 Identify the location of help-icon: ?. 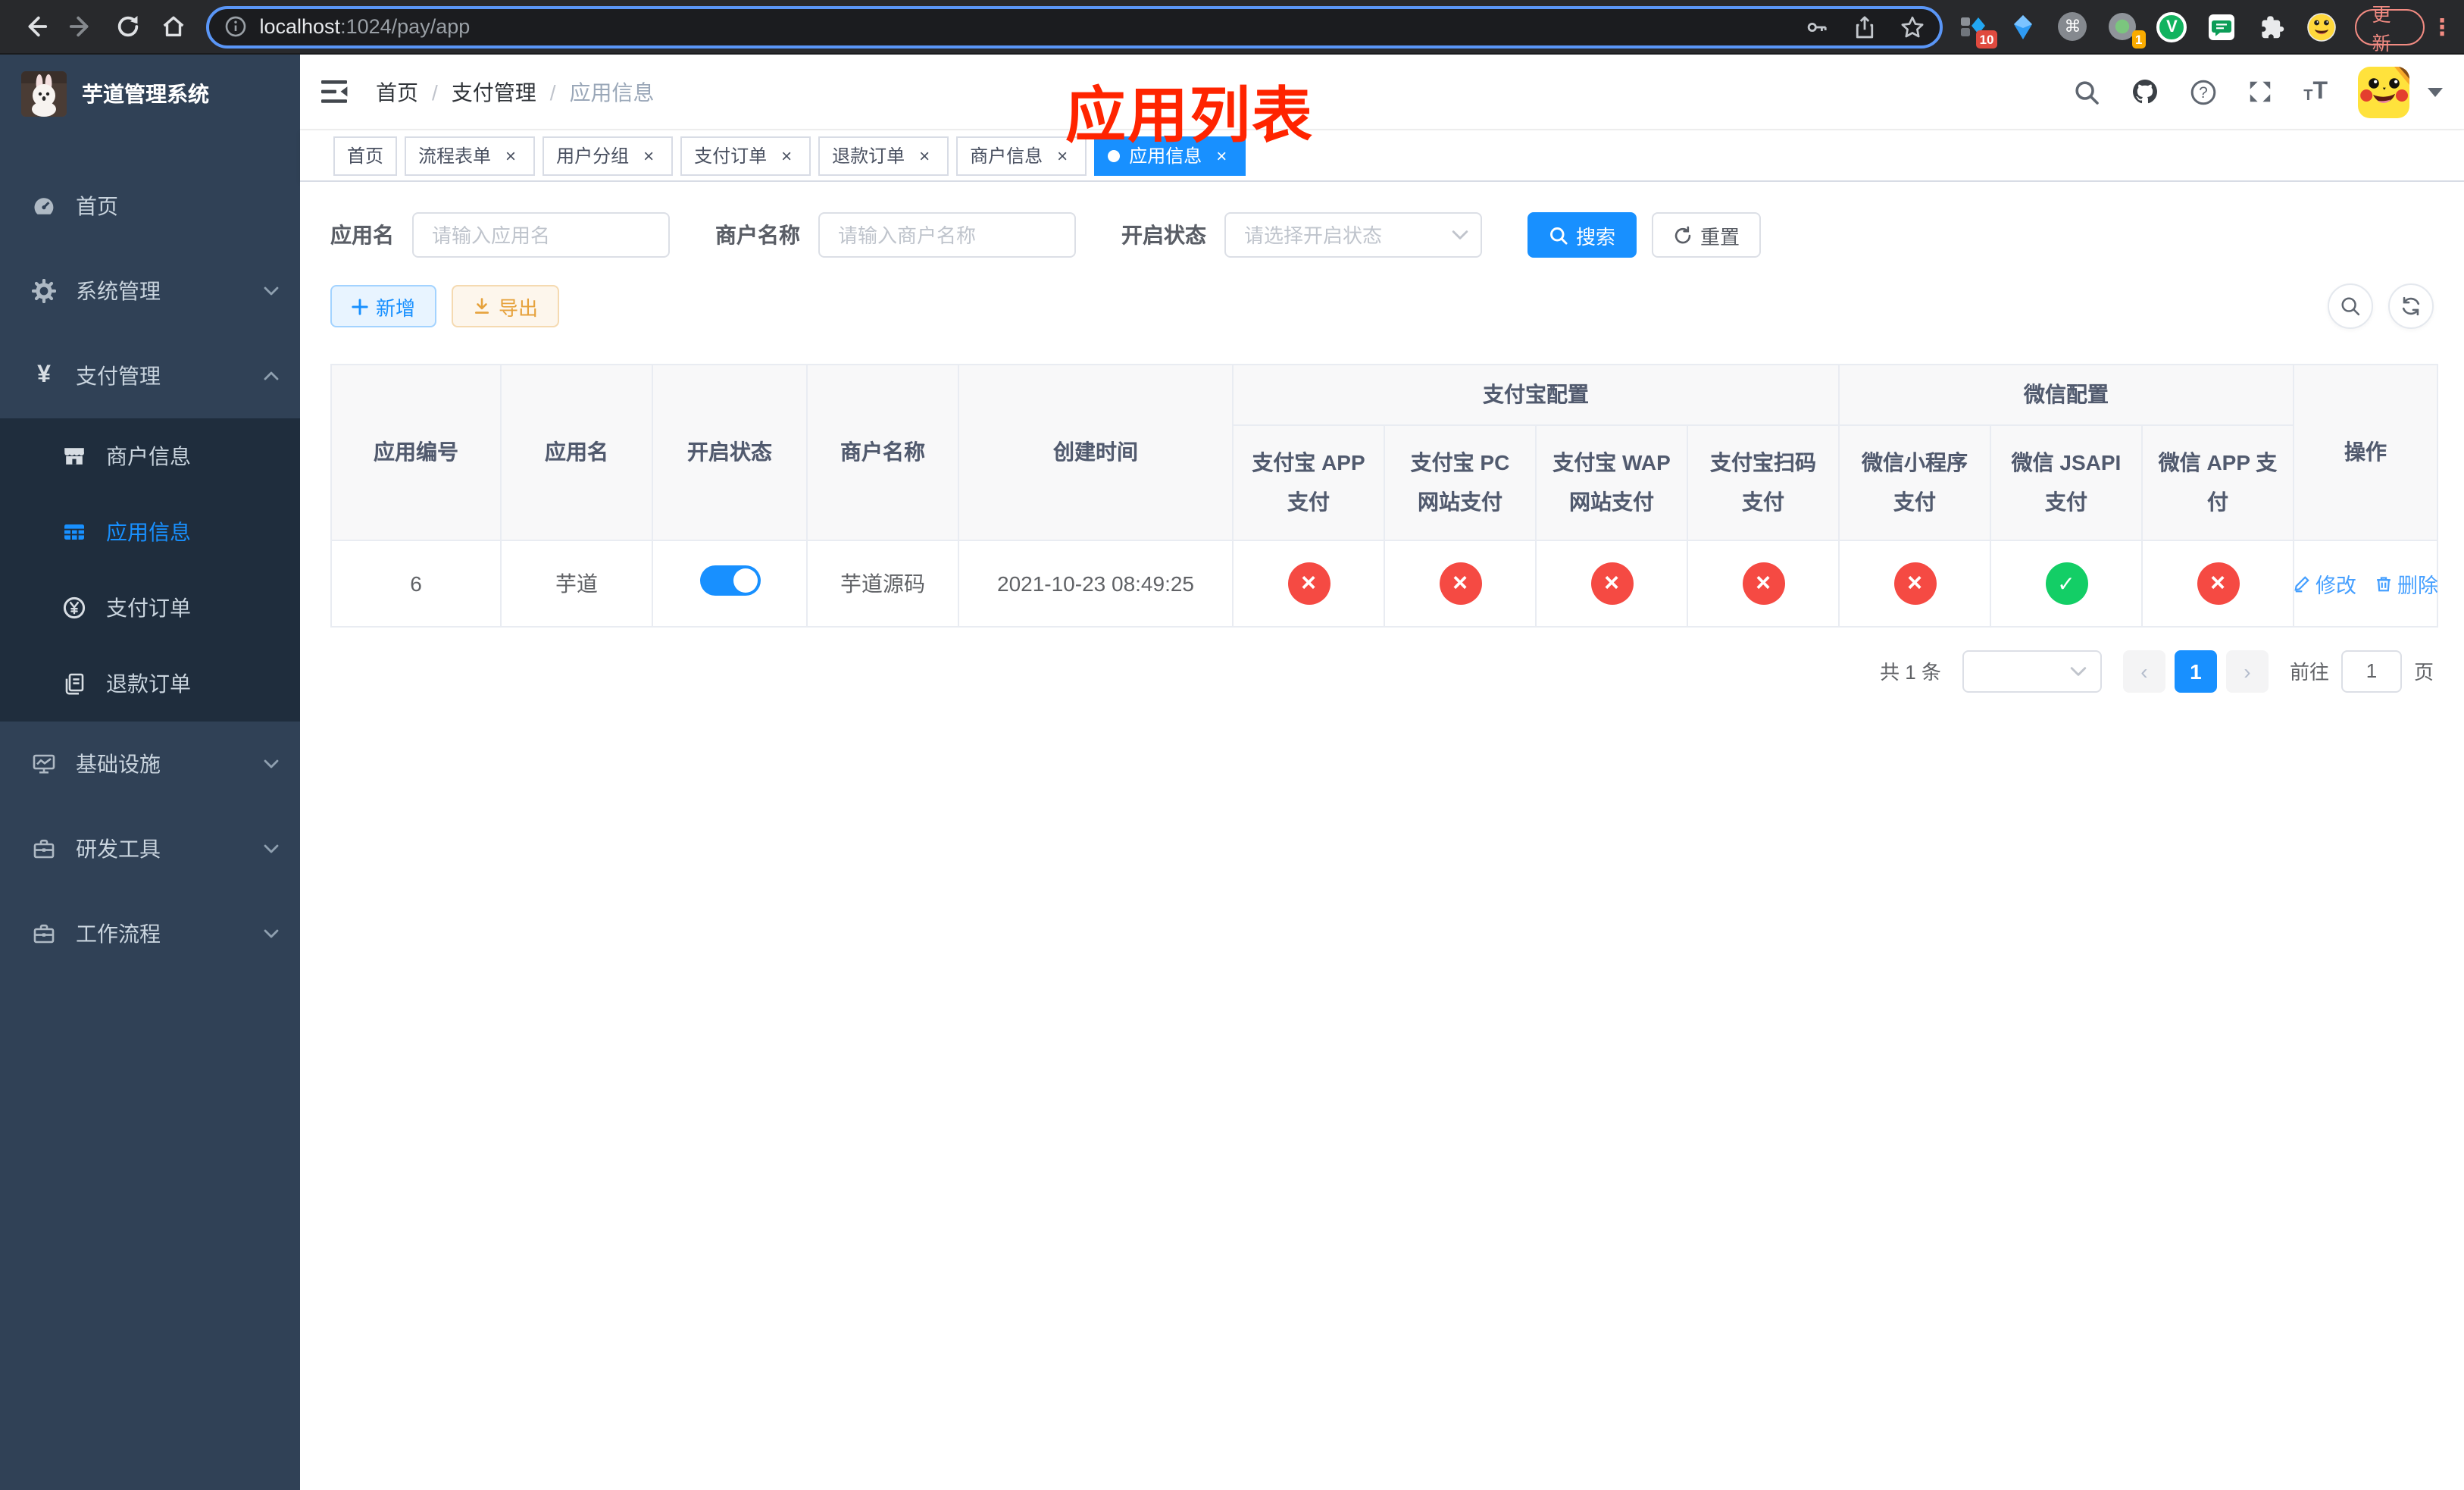
(2203, 91).